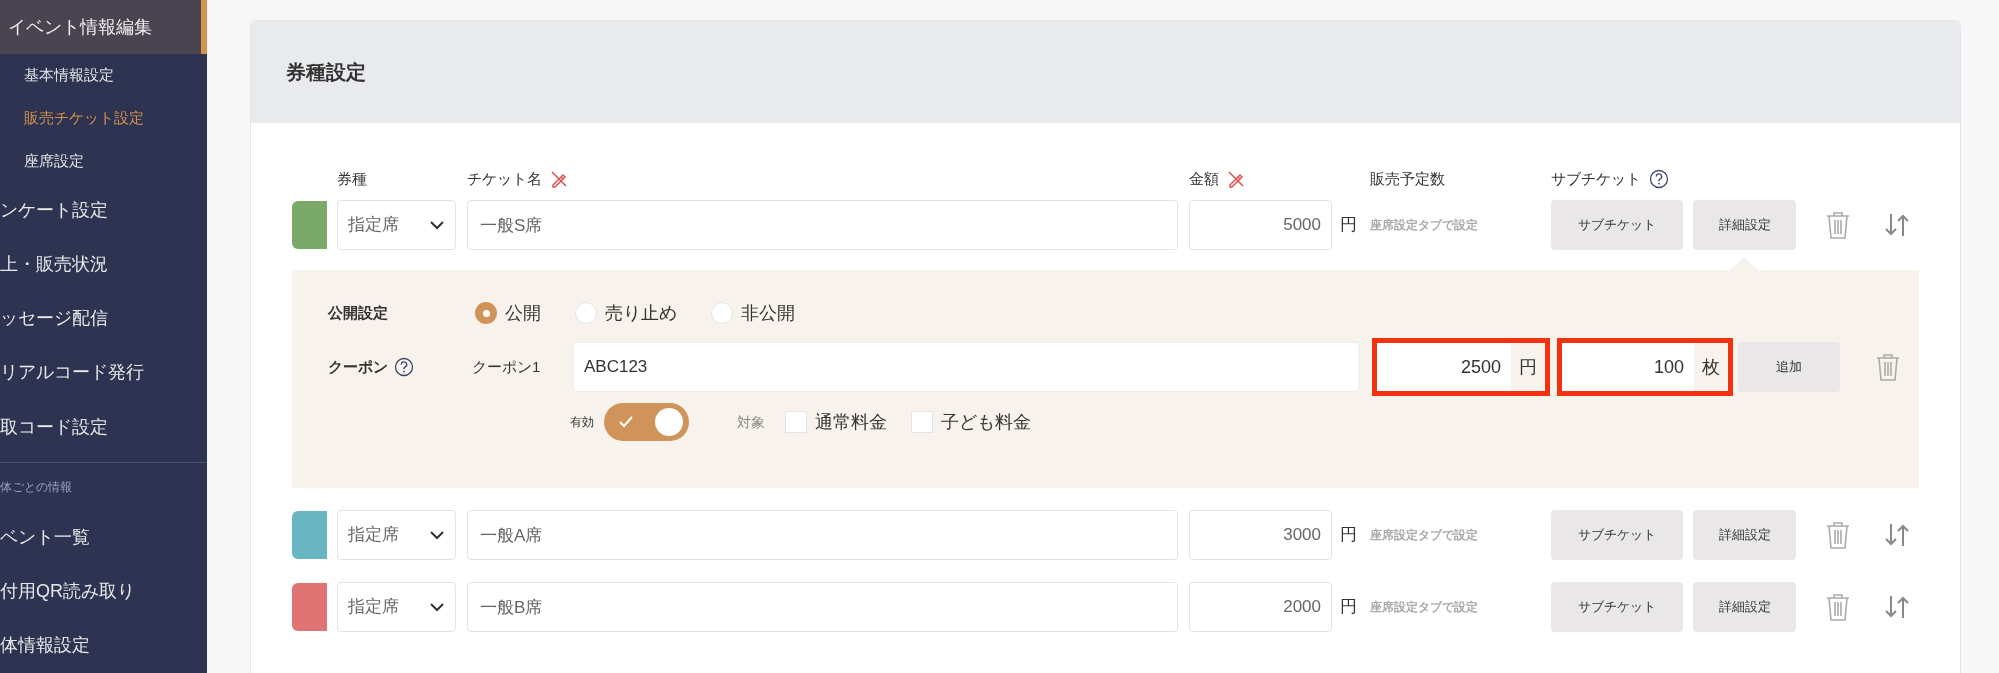 The width and height of the screenshot is (1999, 673). What do you see at coordinates (582, 422) in the screenshot?
I see `toggle-label: 有効` at bounding box center [582, 422].